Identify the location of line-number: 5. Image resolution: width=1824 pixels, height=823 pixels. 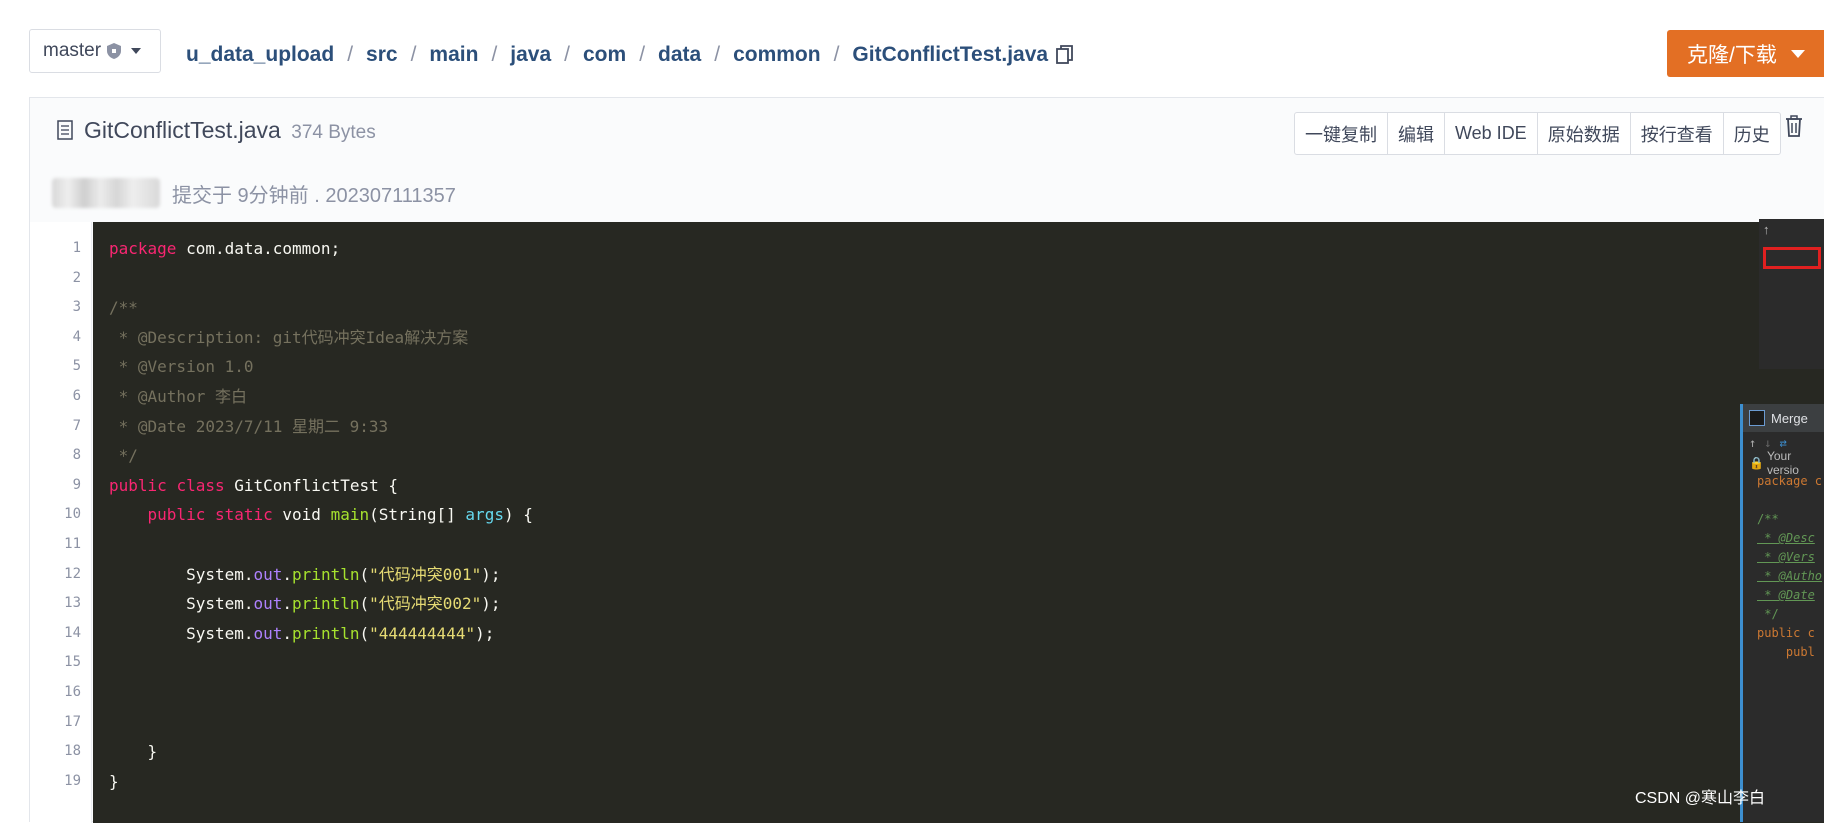
(60, 367).